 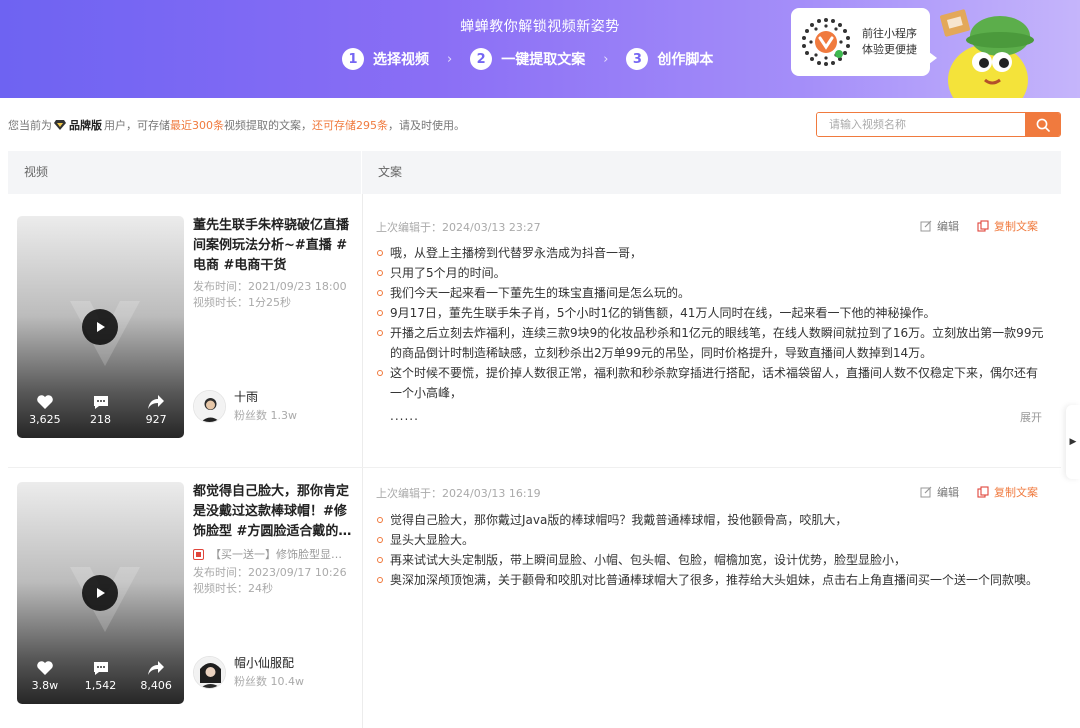 I want to click on step-number: 2, so click(x=481, y=59).